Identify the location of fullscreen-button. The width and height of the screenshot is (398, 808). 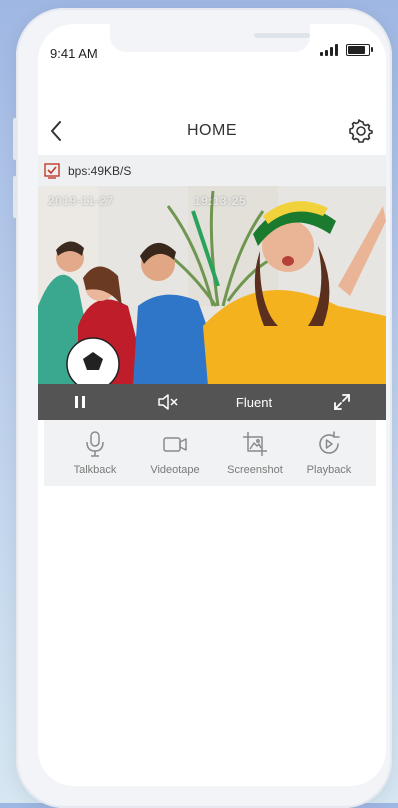
(342, 402).